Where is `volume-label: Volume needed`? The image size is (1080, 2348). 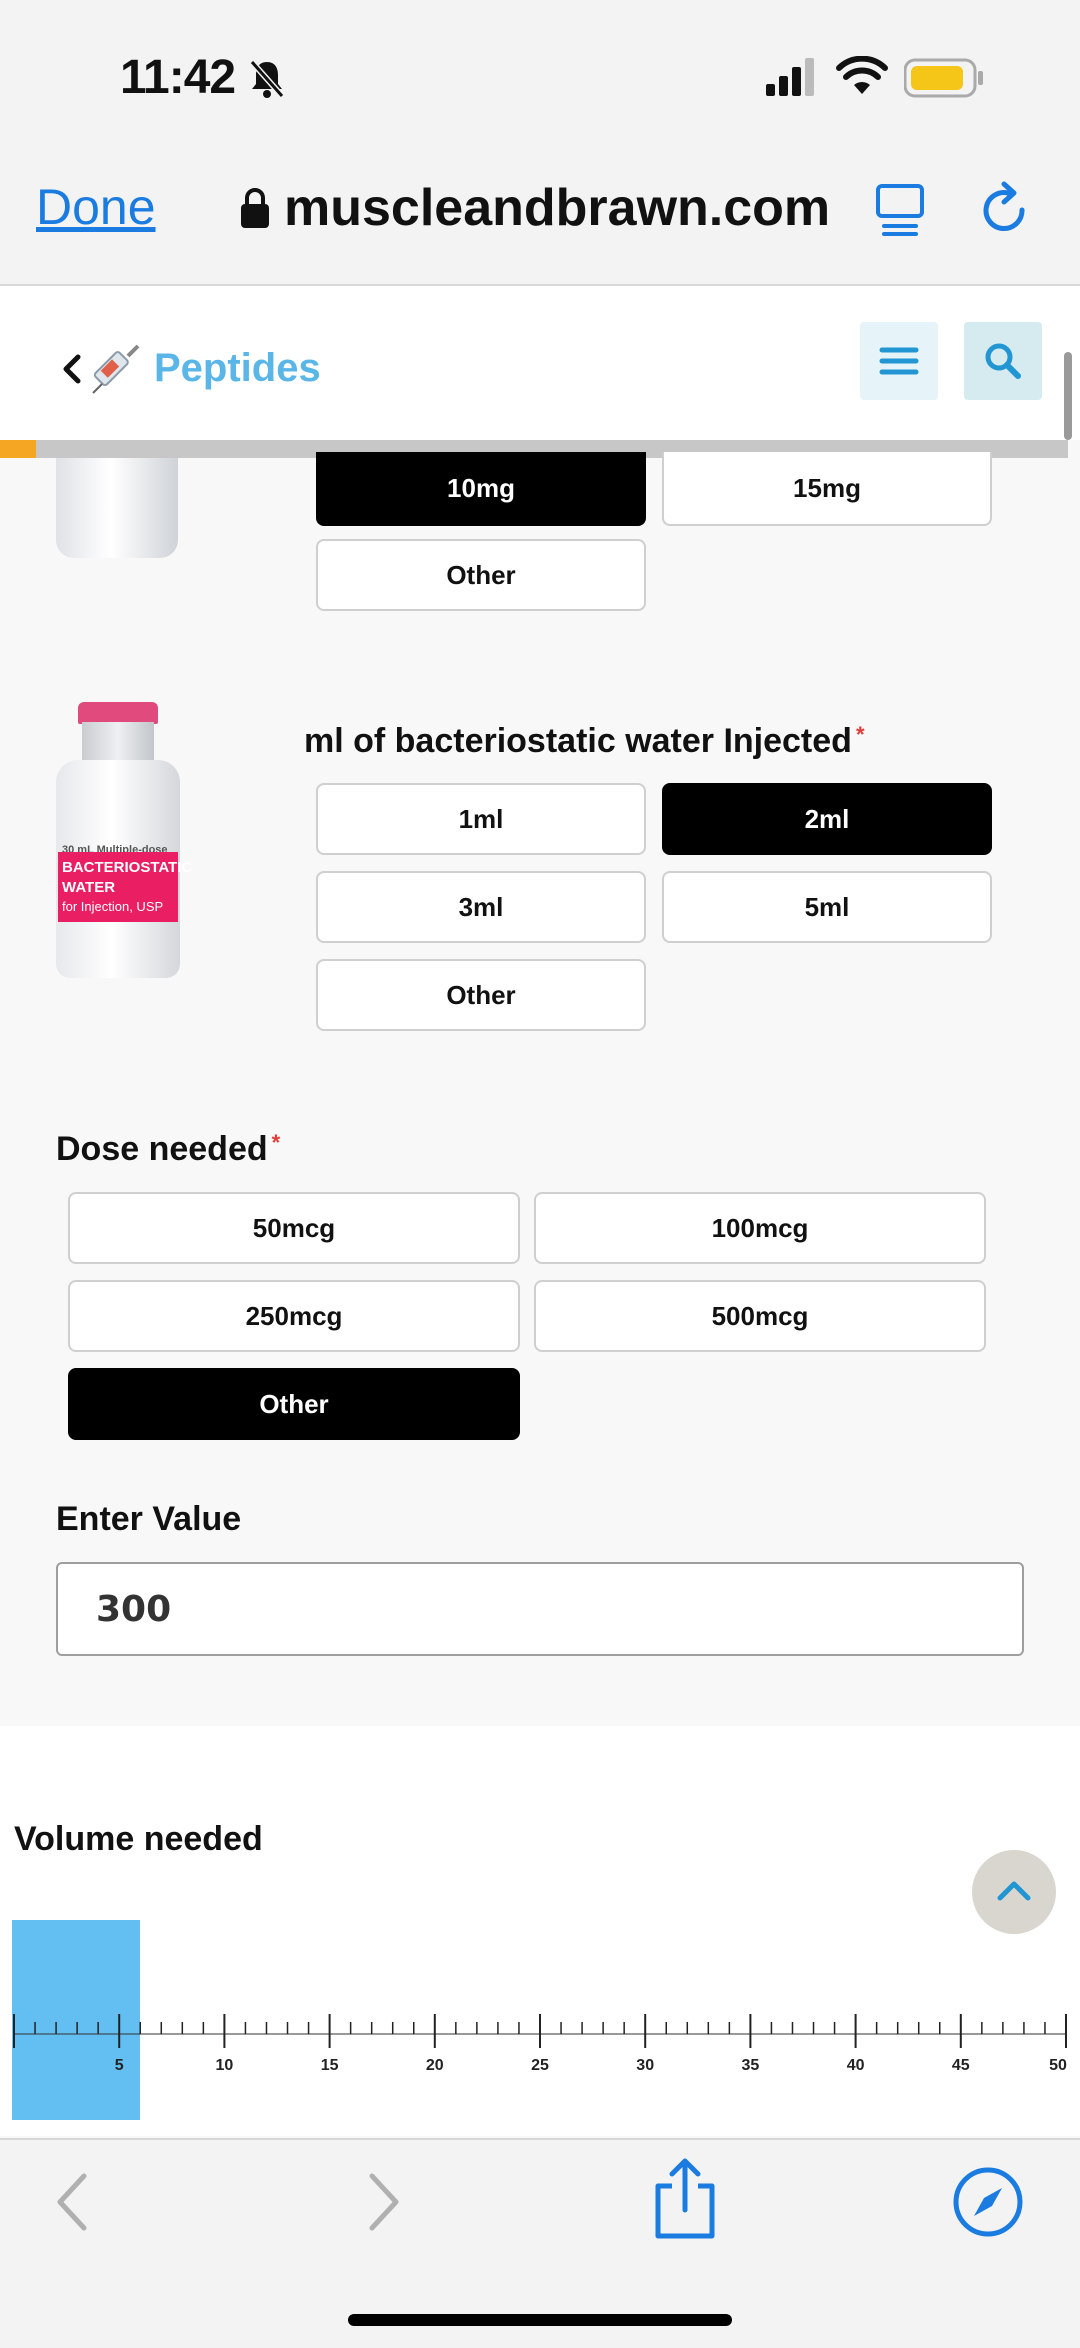 volume-label: Volume needed is located at coordinates (138, 1839).